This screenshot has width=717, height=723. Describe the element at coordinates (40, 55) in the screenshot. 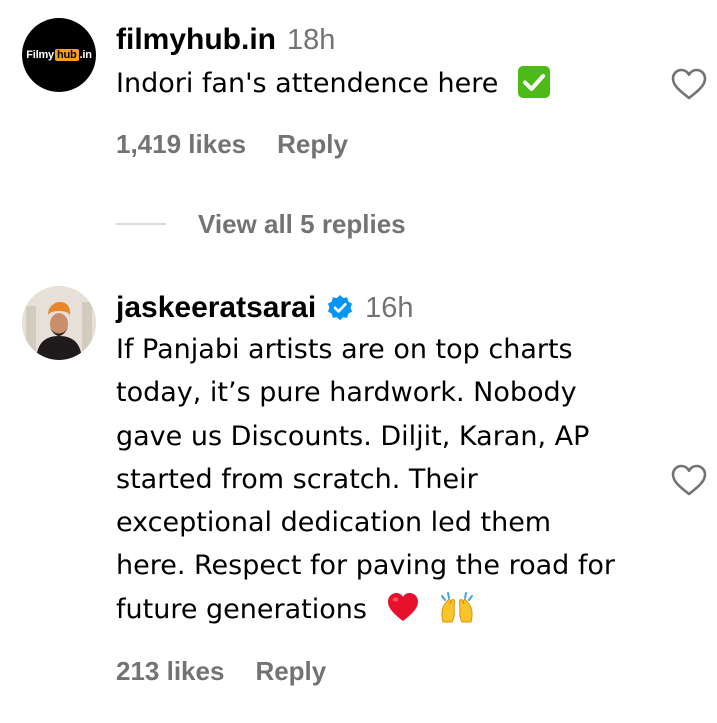

I see `logo-text-left: Filmy` at that location.